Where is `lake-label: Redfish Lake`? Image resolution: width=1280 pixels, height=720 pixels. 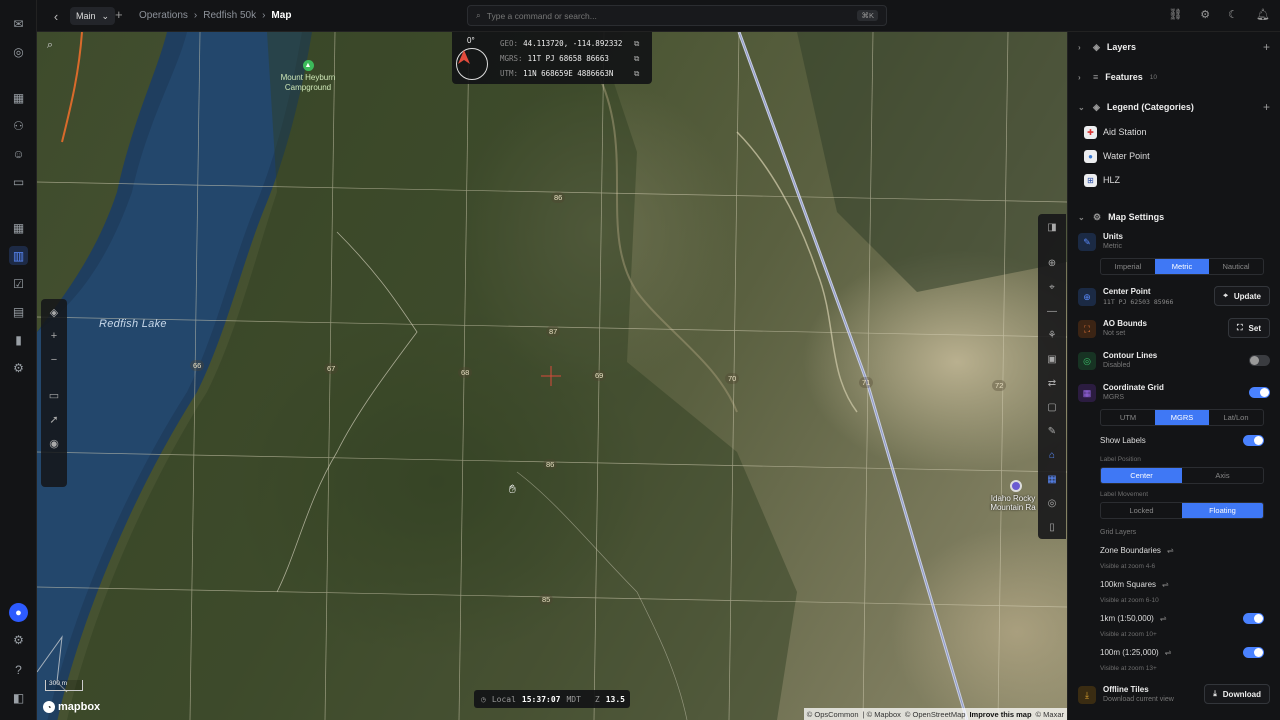 lake-label: Redfish Lake is located at coordinates (133, 324).